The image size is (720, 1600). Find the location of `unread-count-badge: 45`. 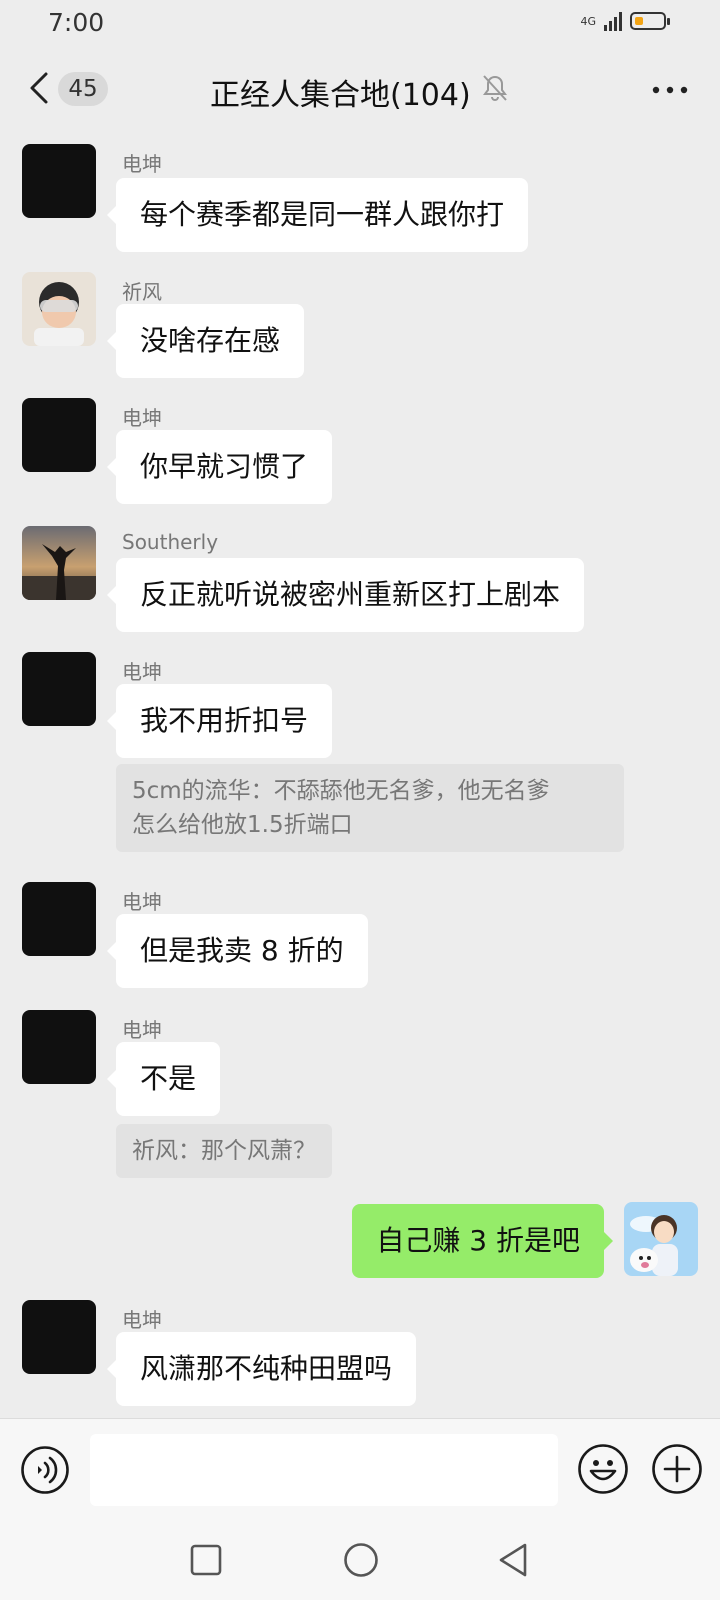

unread-count-badge: 45 is located at coordinates (83, 89).